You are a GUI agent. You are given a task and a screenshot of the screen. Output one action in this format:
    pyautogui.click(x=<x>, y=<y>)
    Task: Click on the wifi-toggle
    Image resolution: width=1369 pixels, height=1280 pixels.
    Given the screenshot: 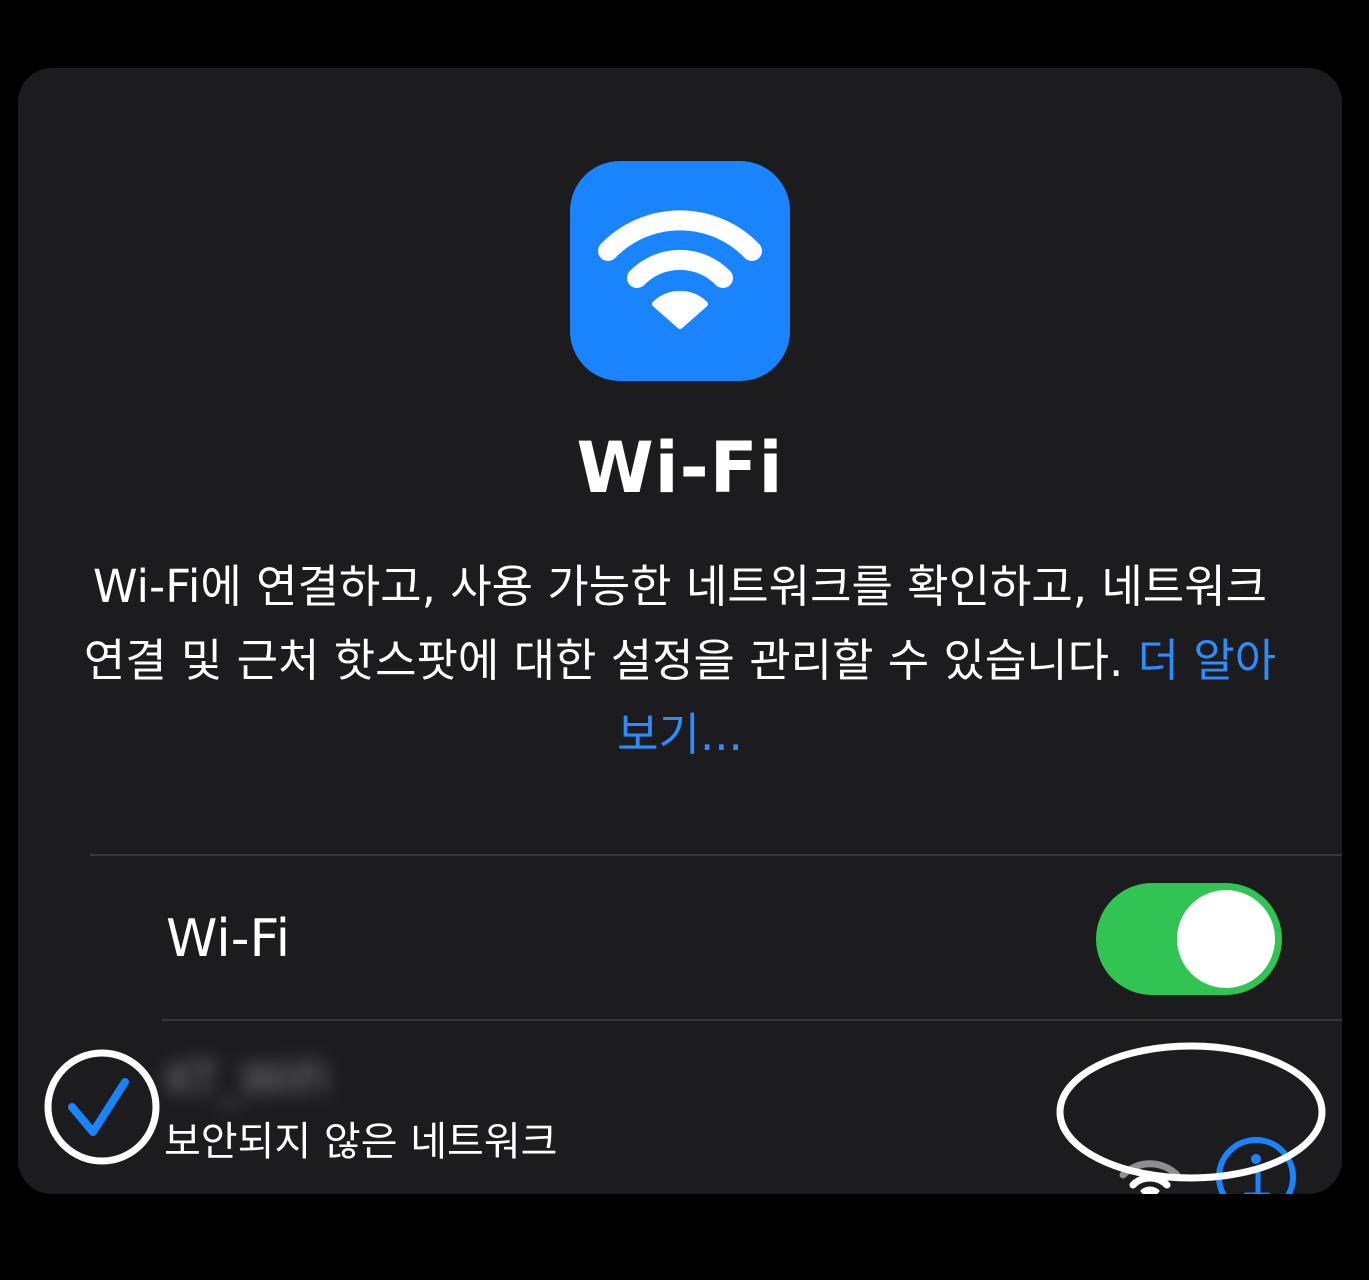 What is the action you would take?
    pyautogui.click(x=1189, y=939)
    